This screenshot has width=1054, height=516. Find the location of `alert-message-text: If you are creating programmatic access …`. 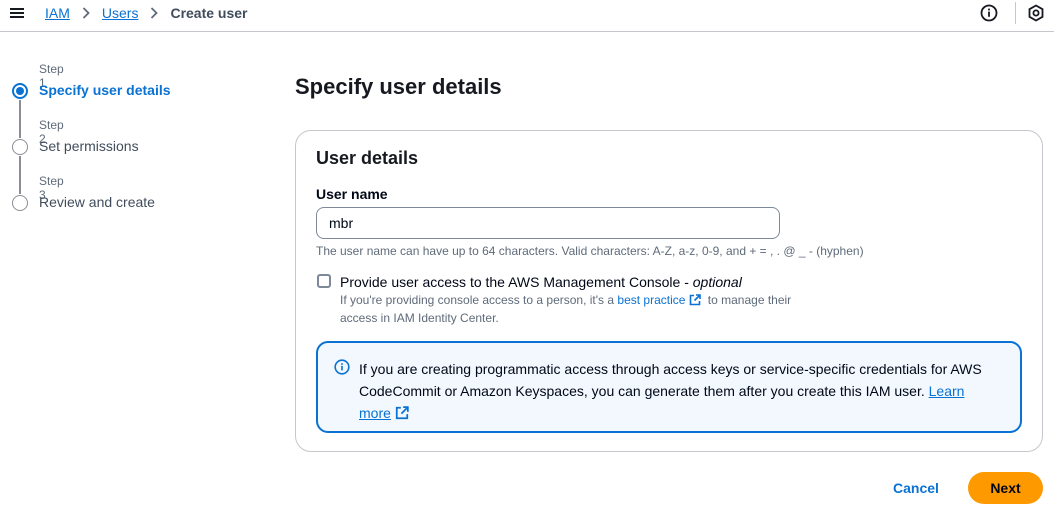

alert-message-text: If you are creating programmatic access … is located at coordinates (670, 380).